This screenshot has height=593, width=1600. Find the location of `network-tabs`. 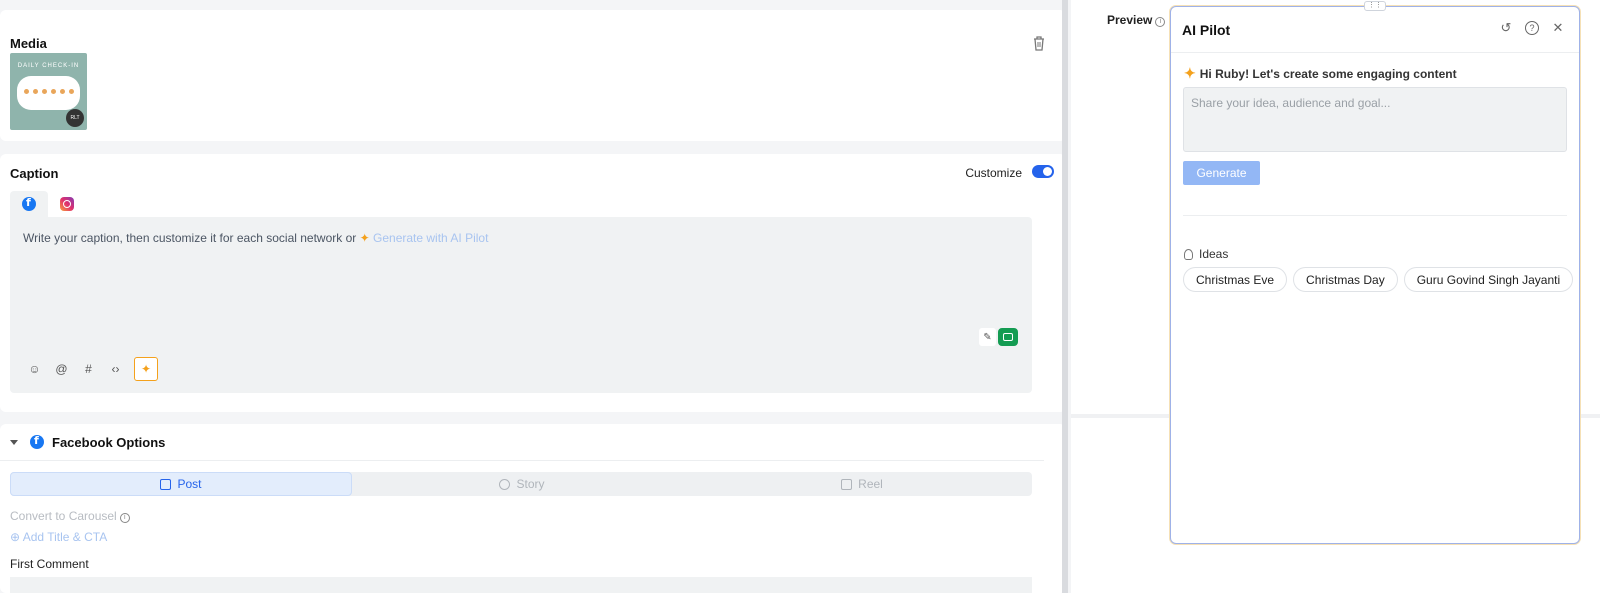

network-tabs is located at coordinates (48, 204).